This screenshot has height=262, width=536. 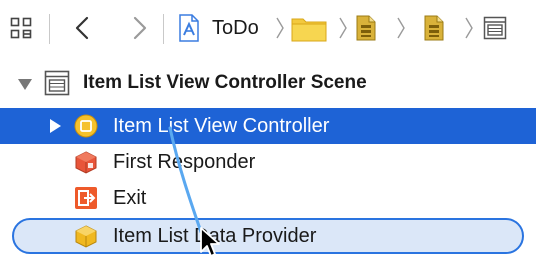 What do you see at coordinates (55, 126) in the screenshot?
I see `disclosure-triangle-collapsed-icon` at bounding box center [55, 126].